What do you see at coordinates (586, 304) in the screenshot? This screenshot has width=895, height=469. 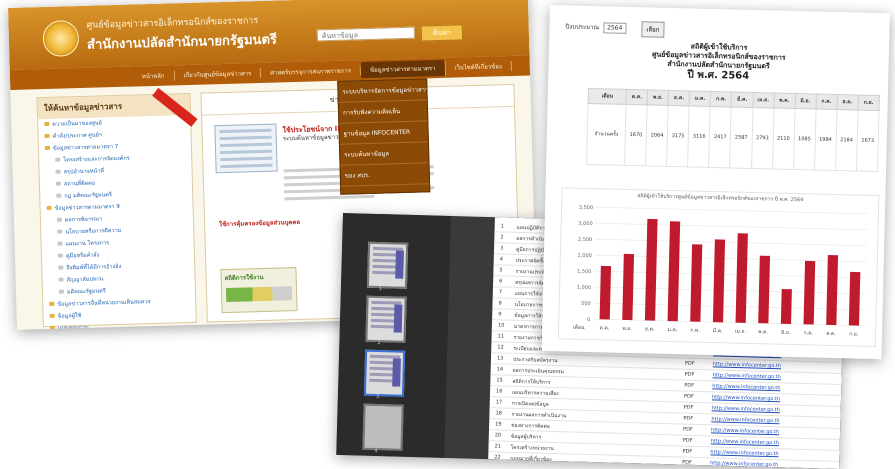 I see `y-tick-label: 500` at bounding box center [586, 304].